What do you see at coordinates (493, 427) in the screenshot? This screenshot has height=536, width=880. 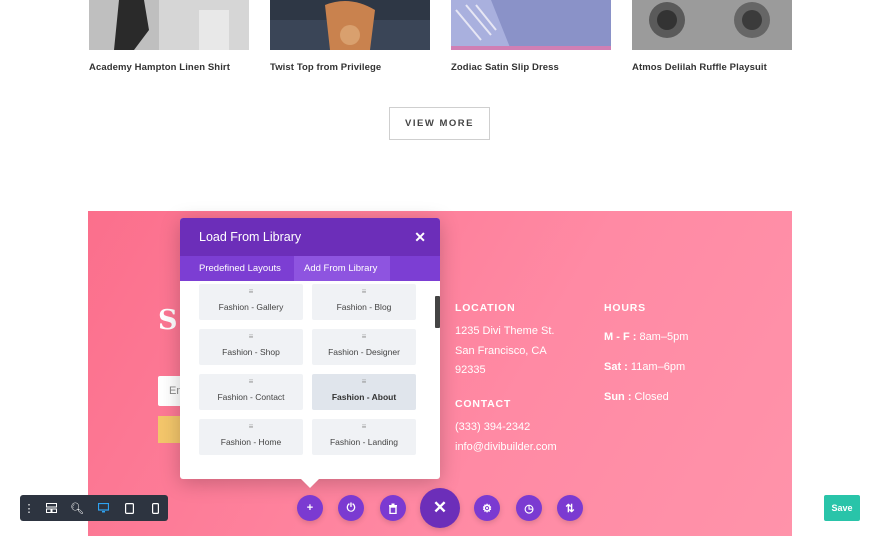 I see `phone-number: (333) 394-2342` at bounding box center [493, 427].